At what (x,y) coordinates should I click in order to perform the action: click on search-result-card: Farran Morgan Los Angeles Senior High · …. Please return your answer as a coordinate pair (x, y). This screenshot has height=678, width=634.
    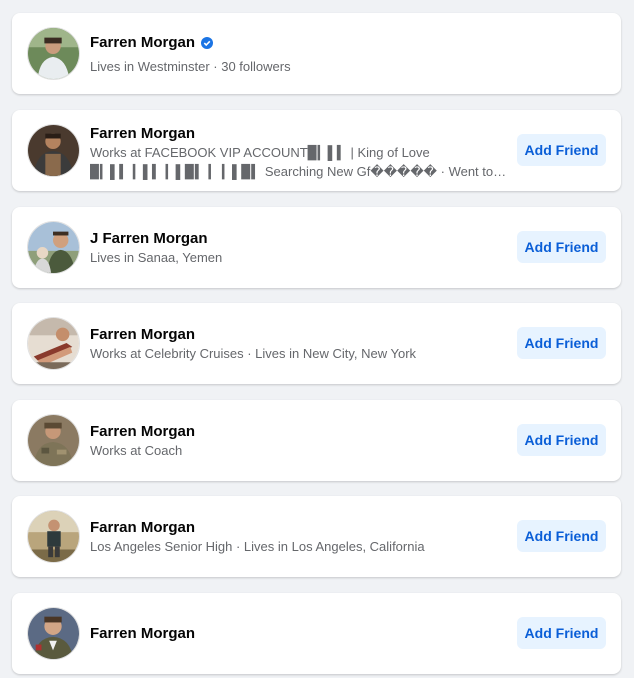
    Looking at the image, I should click on (316, 536).